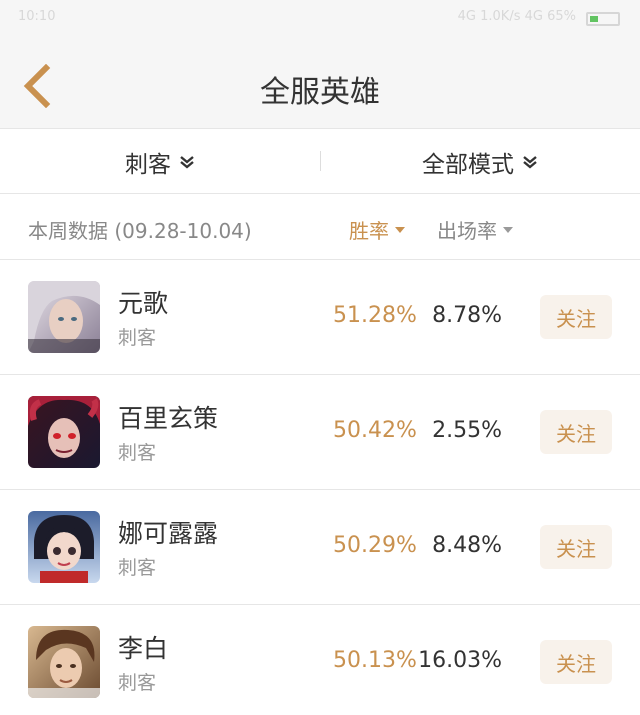 Image resolution: width=640 pixels, height=715 pixels. Describe the element at coordinates (375, 430) in the screenshot. I see `hero-winrate: 50.42%` at that location.